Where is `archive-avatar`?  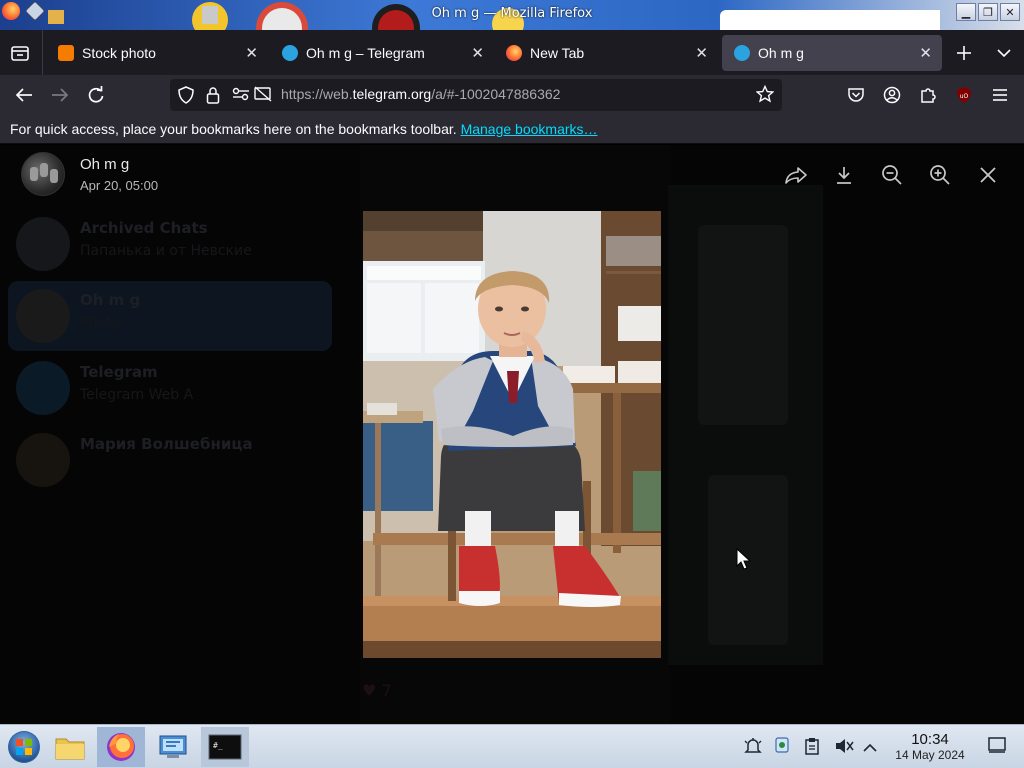
archive-avatar is located at coordinates (43, 244).